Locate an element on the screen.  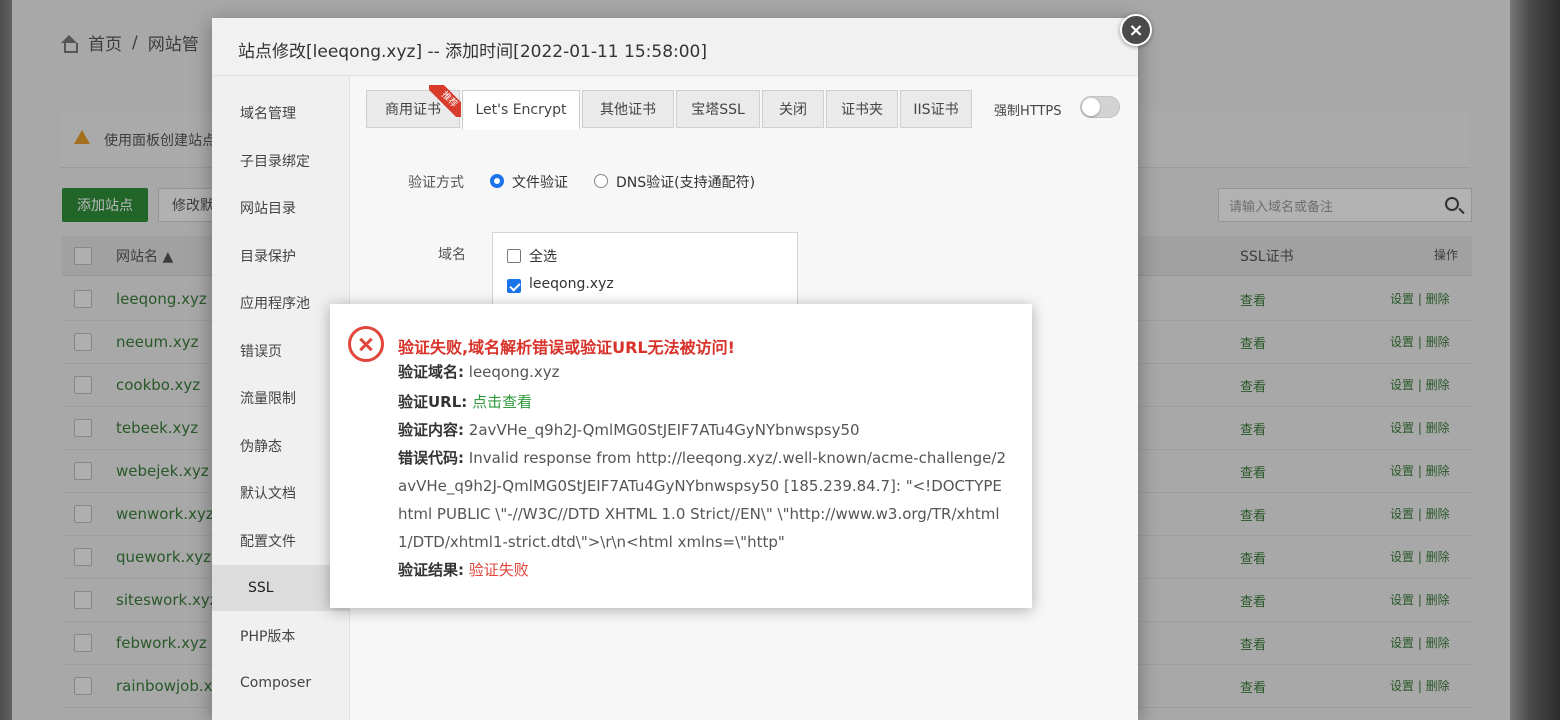
select-all-domains-checkbox is located at coordinates (514, 256).